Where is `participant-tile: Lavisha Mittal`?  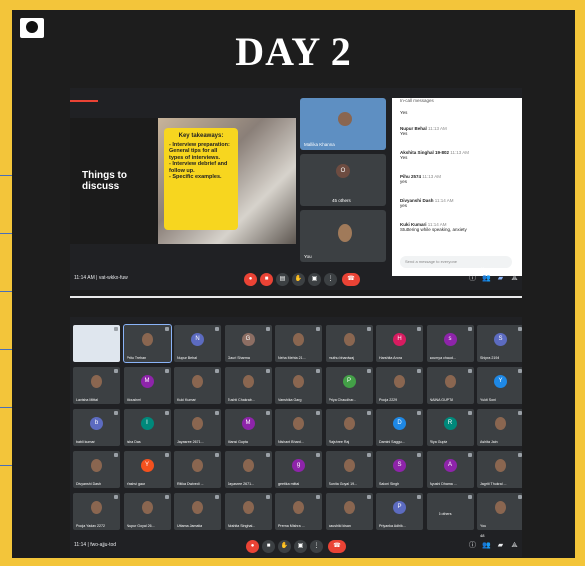
participant-tile: Lavisha Mittal is located at coordinates (96, 385).